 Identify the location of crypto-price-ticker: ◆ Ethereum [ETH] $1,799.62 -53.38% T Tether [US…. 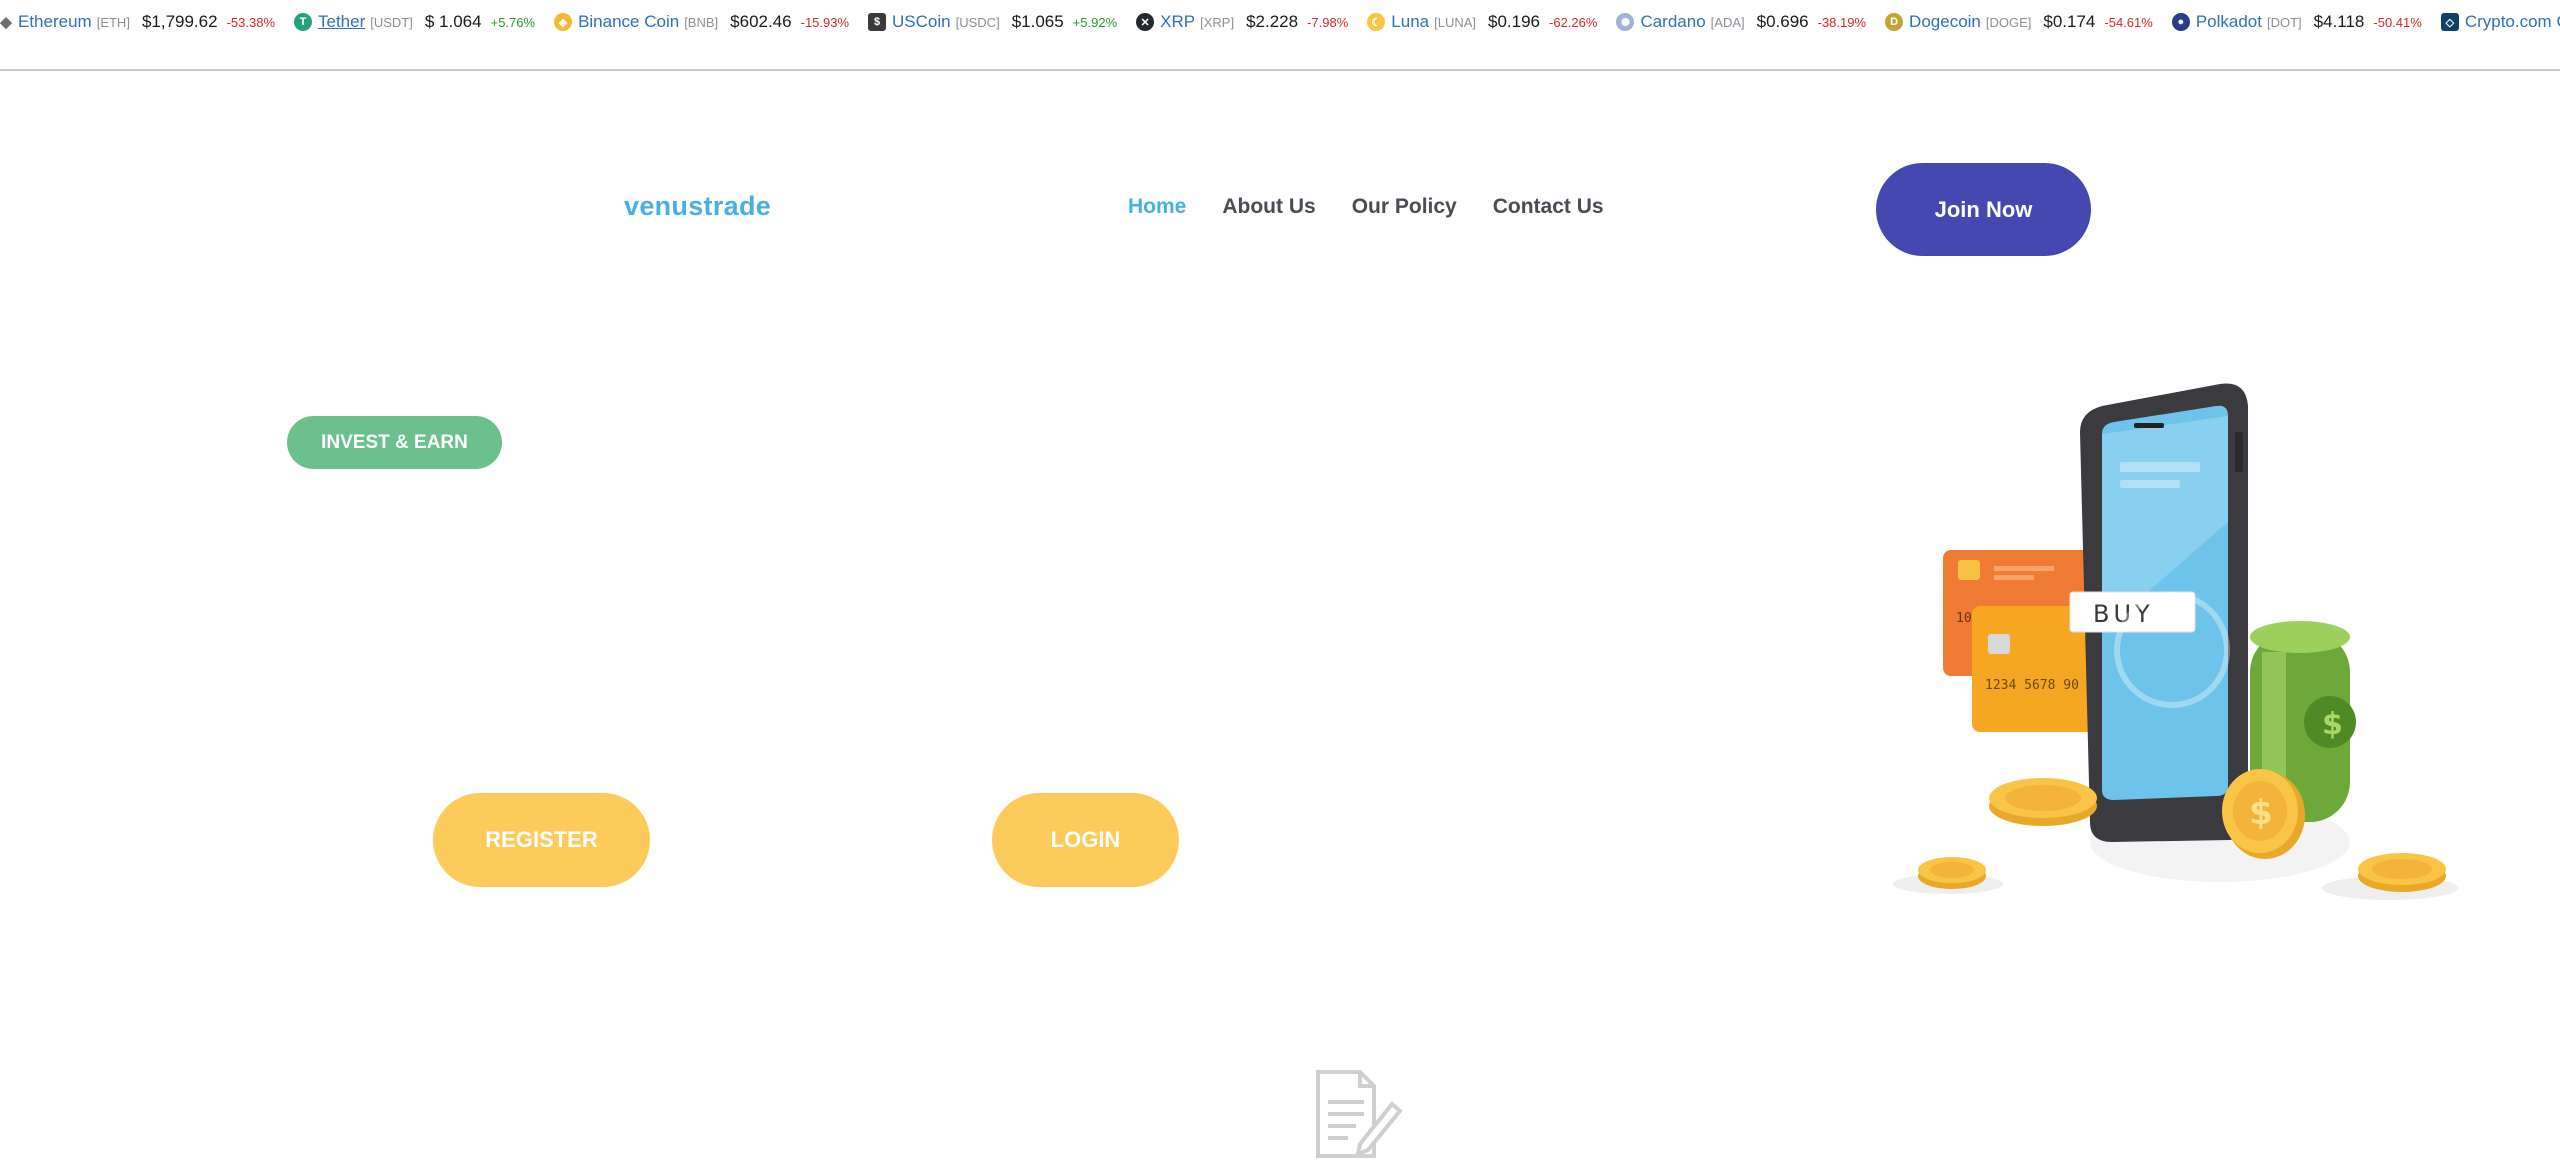
(1280, 22).